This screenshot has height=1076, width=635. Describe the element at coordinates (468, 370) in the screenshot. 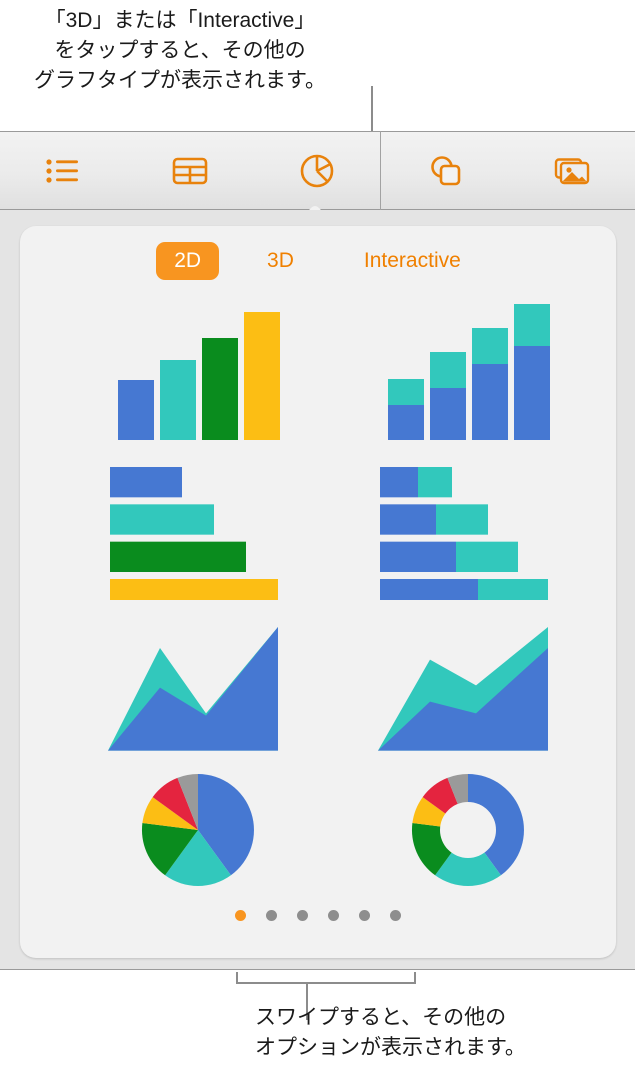

I see `chart-thumb-stacked-column` at that location.